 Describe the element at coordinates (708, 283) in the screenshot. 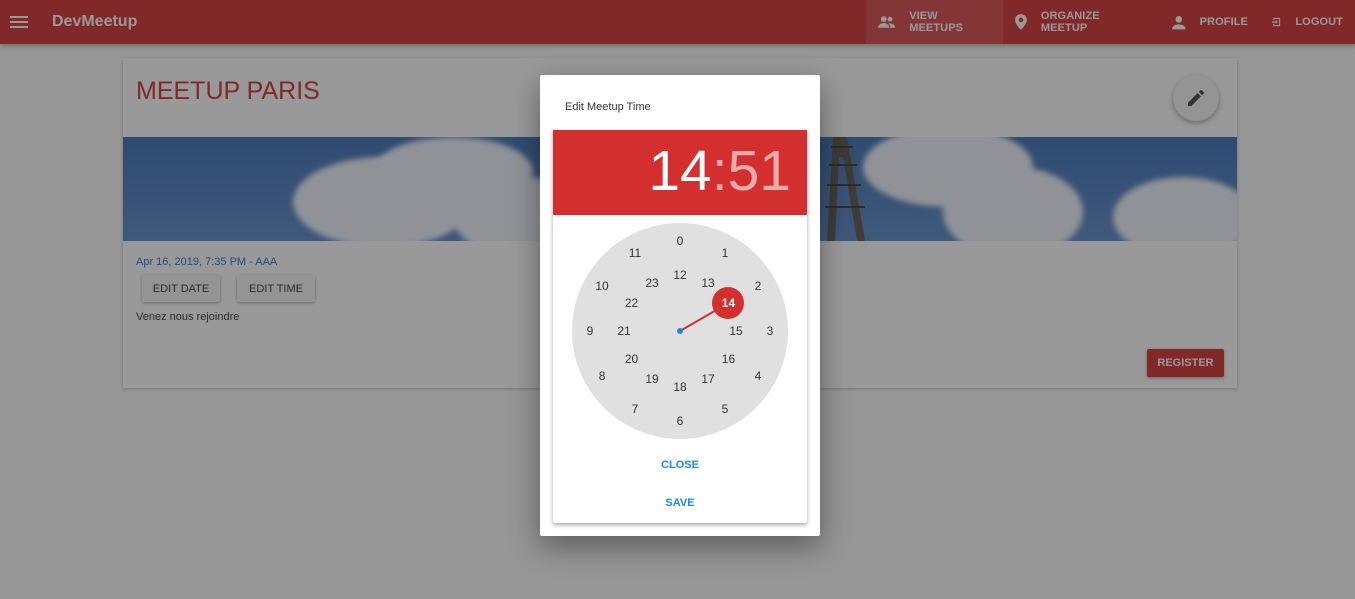

I see `clock-hour-13: 13` at that location.